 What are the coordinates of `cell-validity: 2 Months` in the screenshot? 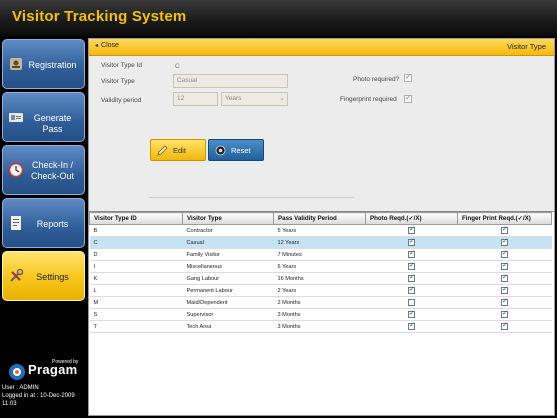 It's located at (319, 302).